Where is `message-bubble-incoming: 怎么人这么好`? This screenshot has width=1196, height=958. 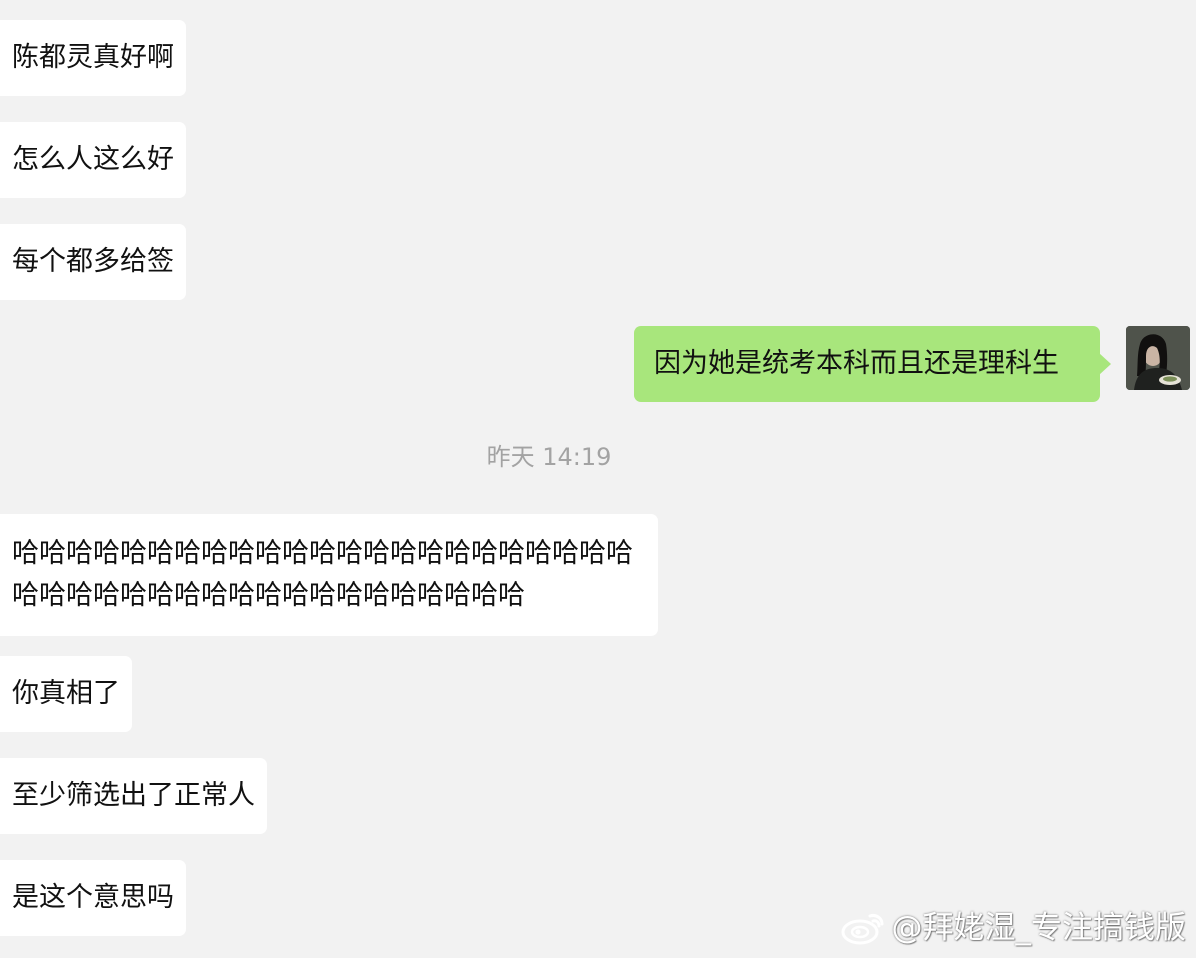 message-bubble-incoming: 怎么人这么好 is located at coordinates (93, 160).